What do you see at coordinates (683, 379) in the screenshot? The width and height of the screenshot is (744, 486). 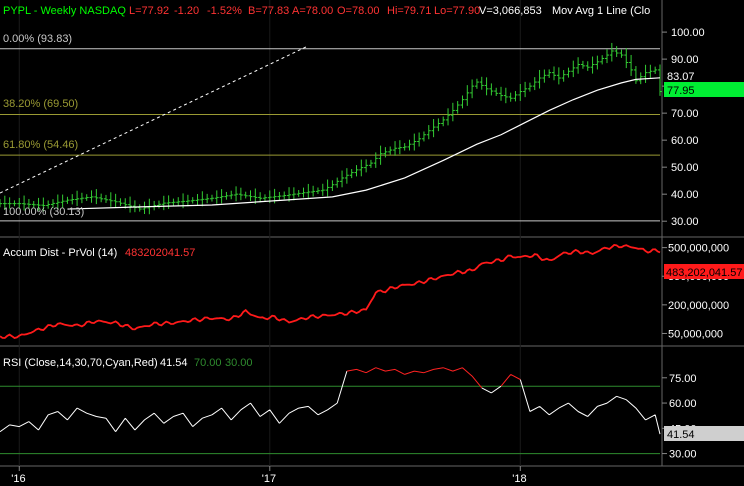 I see `rsi-axis-tick-label: 75.00` at bounding box center [683, 379].